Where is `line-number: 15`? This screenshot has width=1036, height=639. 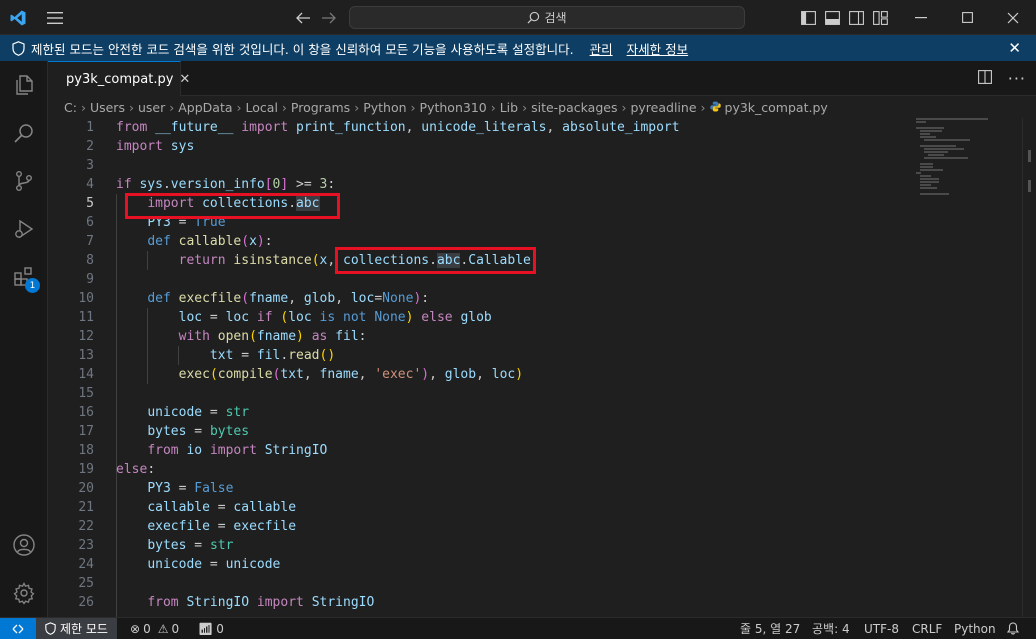
line-number: 15 is located at coordinates (86, 393).